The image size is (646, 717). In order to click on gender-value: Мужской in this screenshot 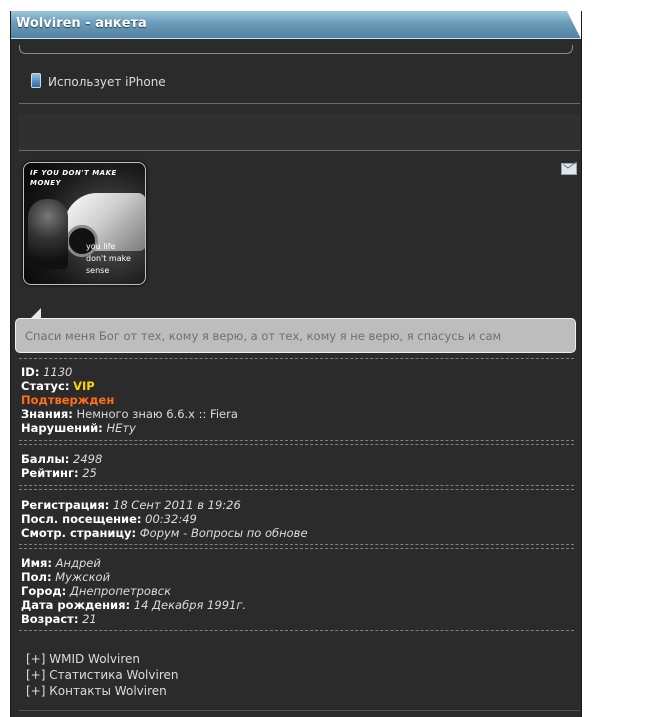, I will do `click(83, 577)`.